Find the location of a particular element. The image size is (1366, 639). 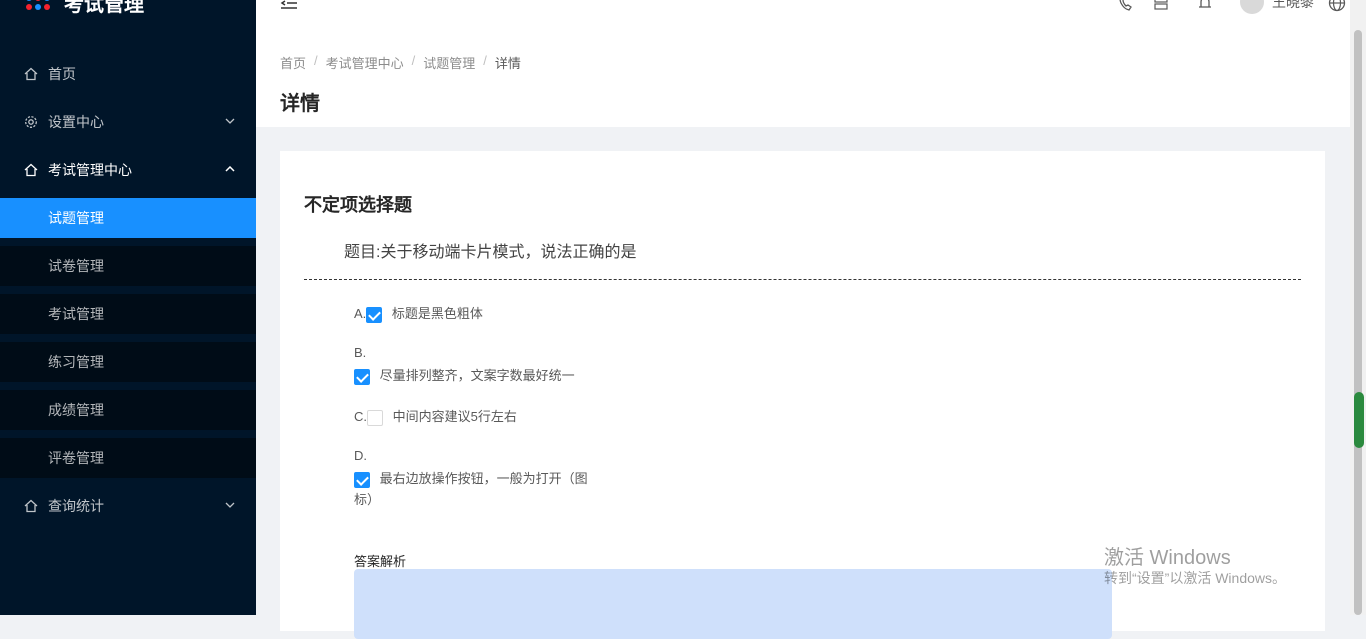

app-grid-icon is located at coordinates (38, 5).